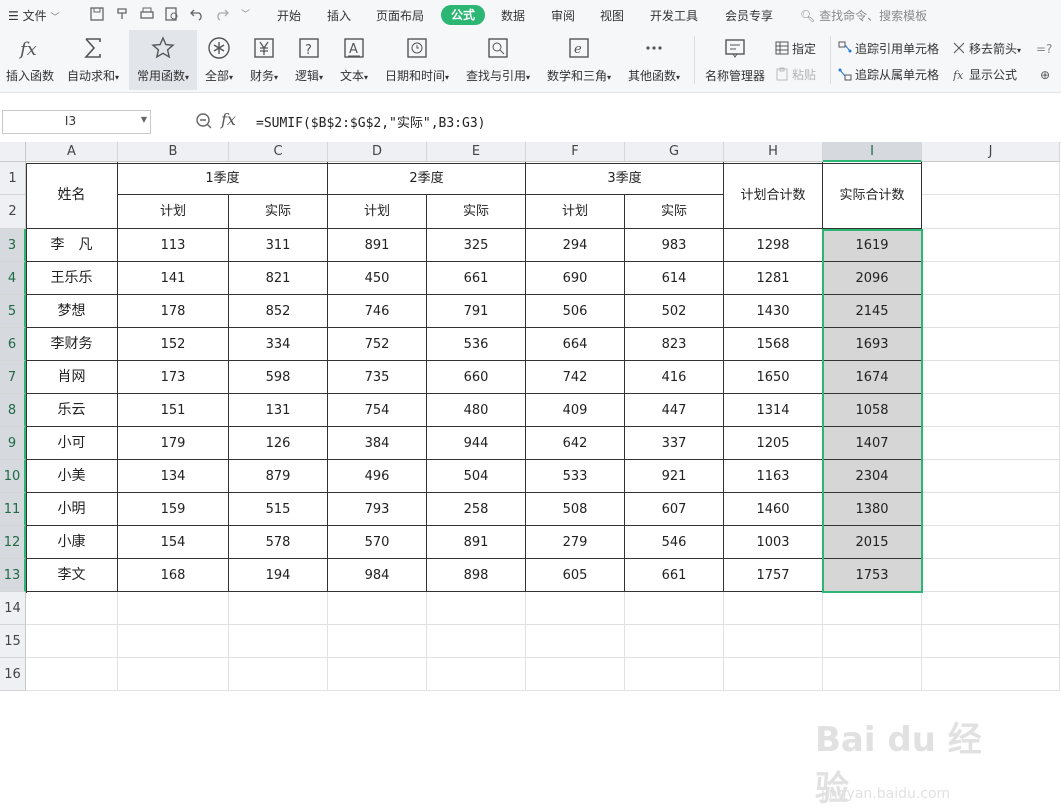  What do you see at coordinates (173, 575) in the screenshot?
I see `value-cell: 168` at bounding box center [173, 575].